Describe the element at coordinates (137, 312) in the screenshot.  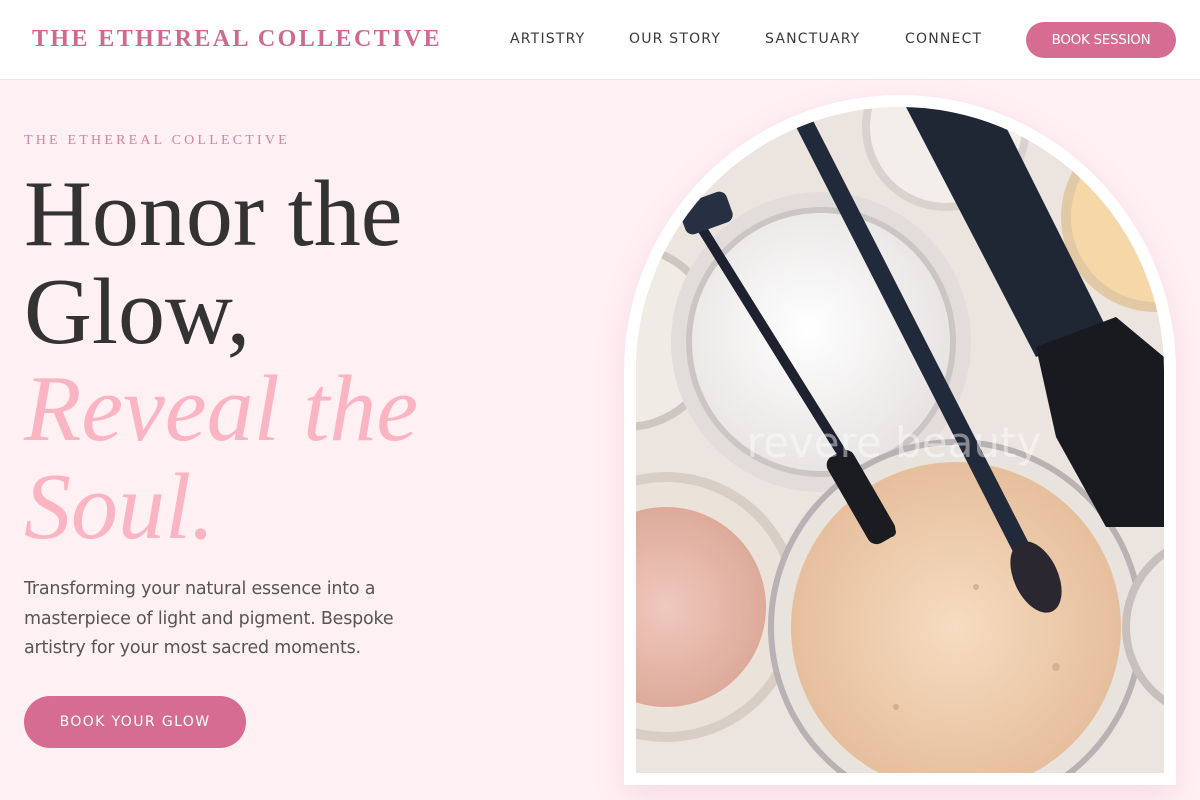
I see `hero-headline-line-2: Glow,` at that location.